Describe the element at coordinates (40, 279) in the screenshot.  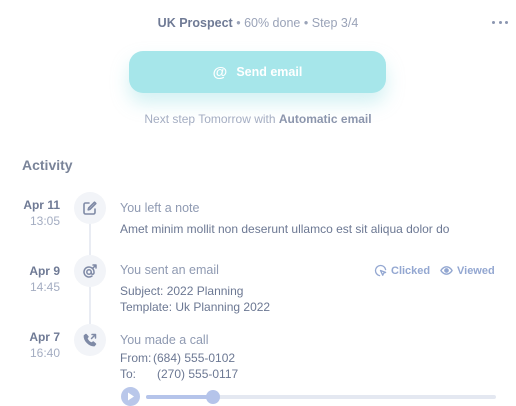
I see `activity-date: Apr 9 14:45` at that location.